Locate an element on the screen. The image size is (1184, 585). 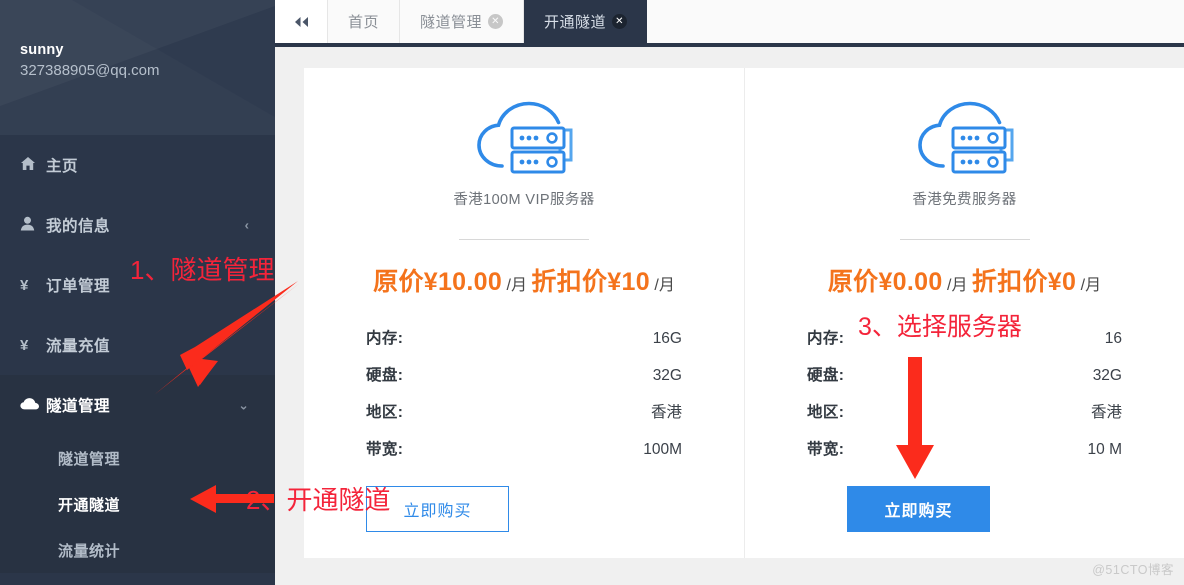
tab-open-tunnel: 开通隧道 ✕ is located at coordinates (586, 21).